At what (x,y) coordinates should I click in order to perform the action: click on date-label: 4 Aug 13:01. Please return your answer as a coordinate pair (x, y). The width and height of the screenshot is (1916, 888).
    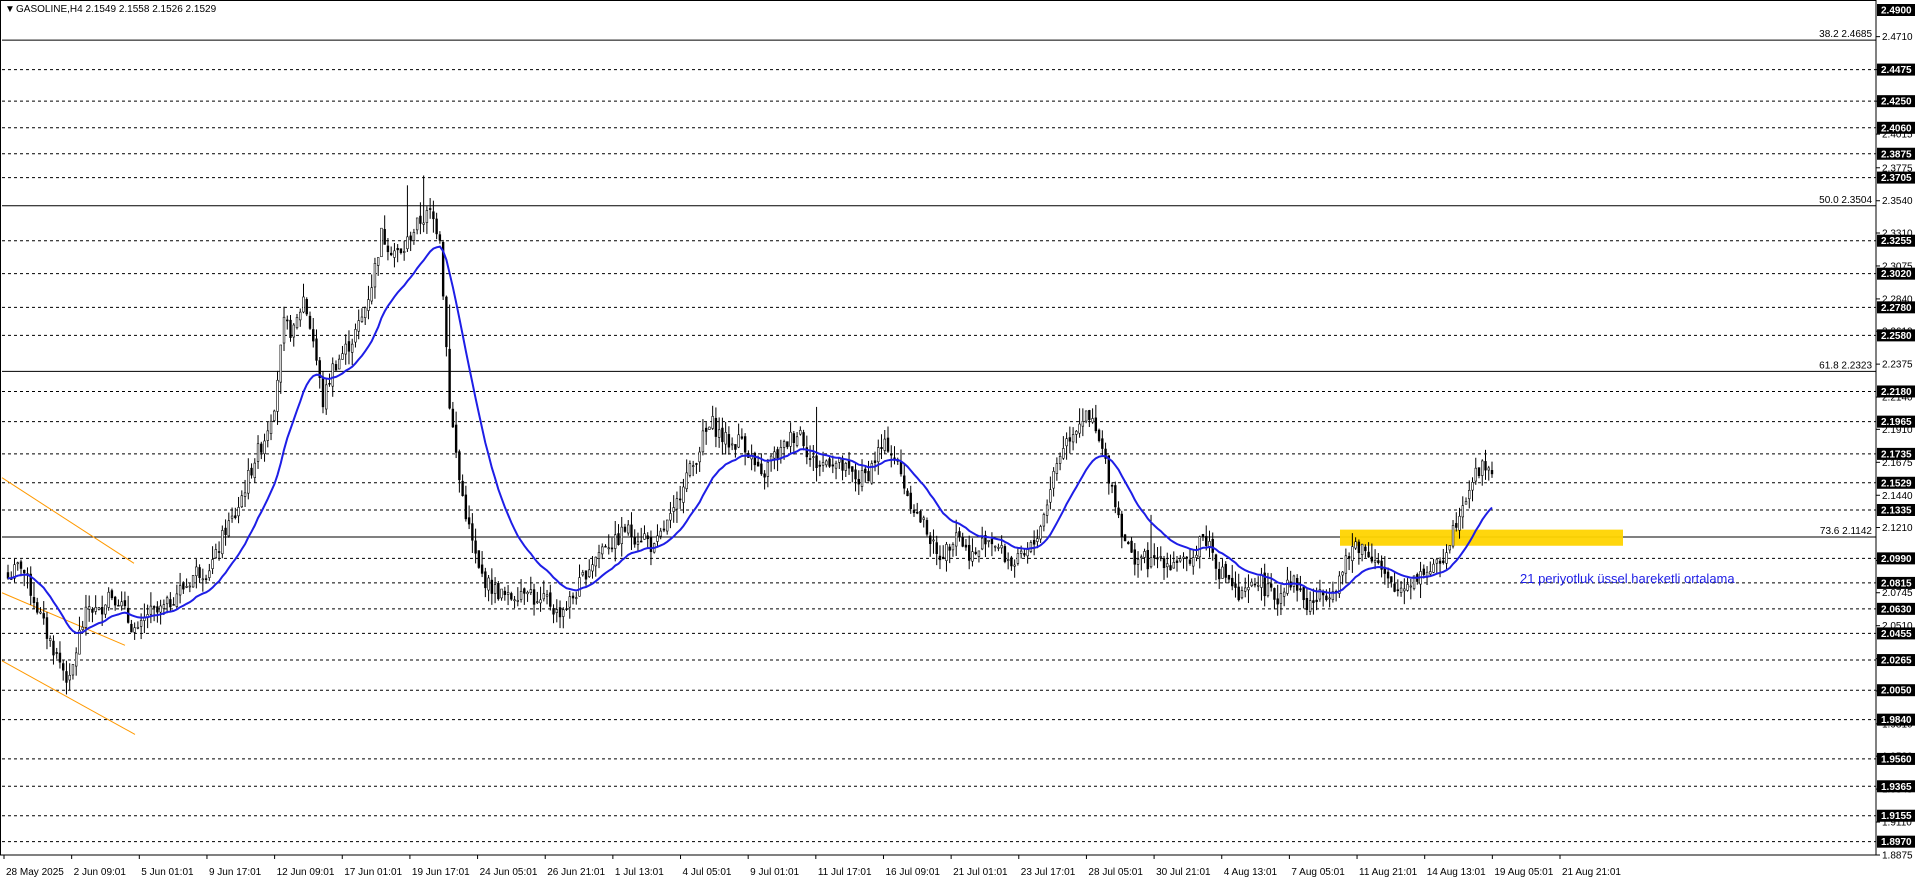
    Looking at the image, I should click on (1251, 872).